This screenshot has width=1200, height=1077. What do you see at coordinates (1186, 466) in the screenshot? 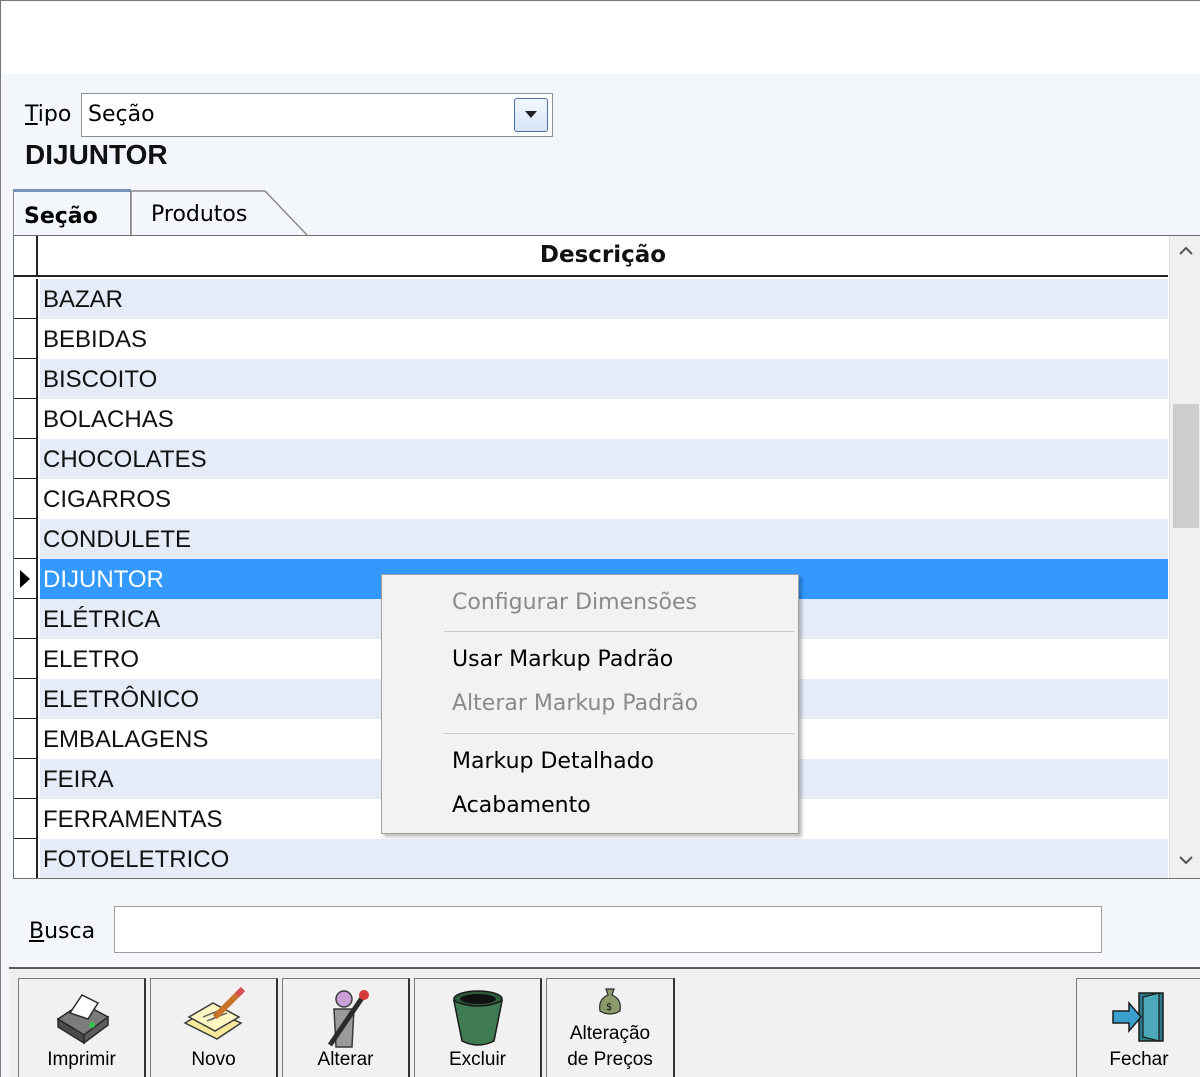
I see `scroll-thumb` at bounding box center [1186, 466].